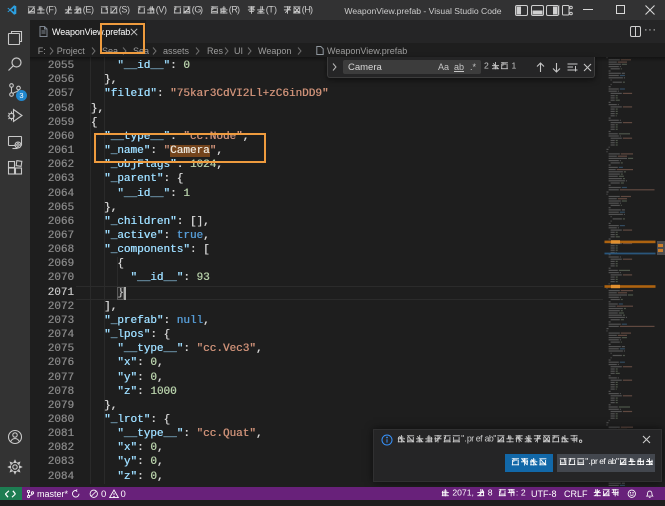 The width and height of the screenshot is (665, 506). What do you see at coordinates (514, 65) in the screenshot?
I see `svg-text: 1` at bounding box center [514, 65].